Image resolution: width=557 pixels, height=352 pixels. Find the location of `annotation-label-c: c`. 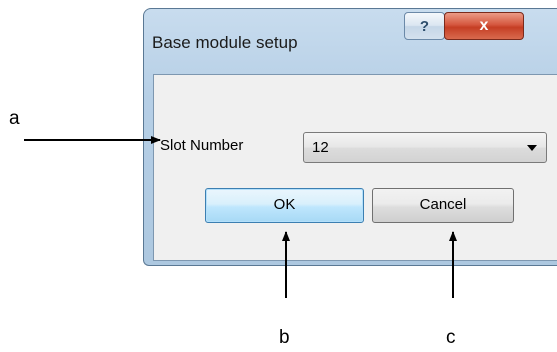

annotation-label-c: c is located at coordinates (451, 337).